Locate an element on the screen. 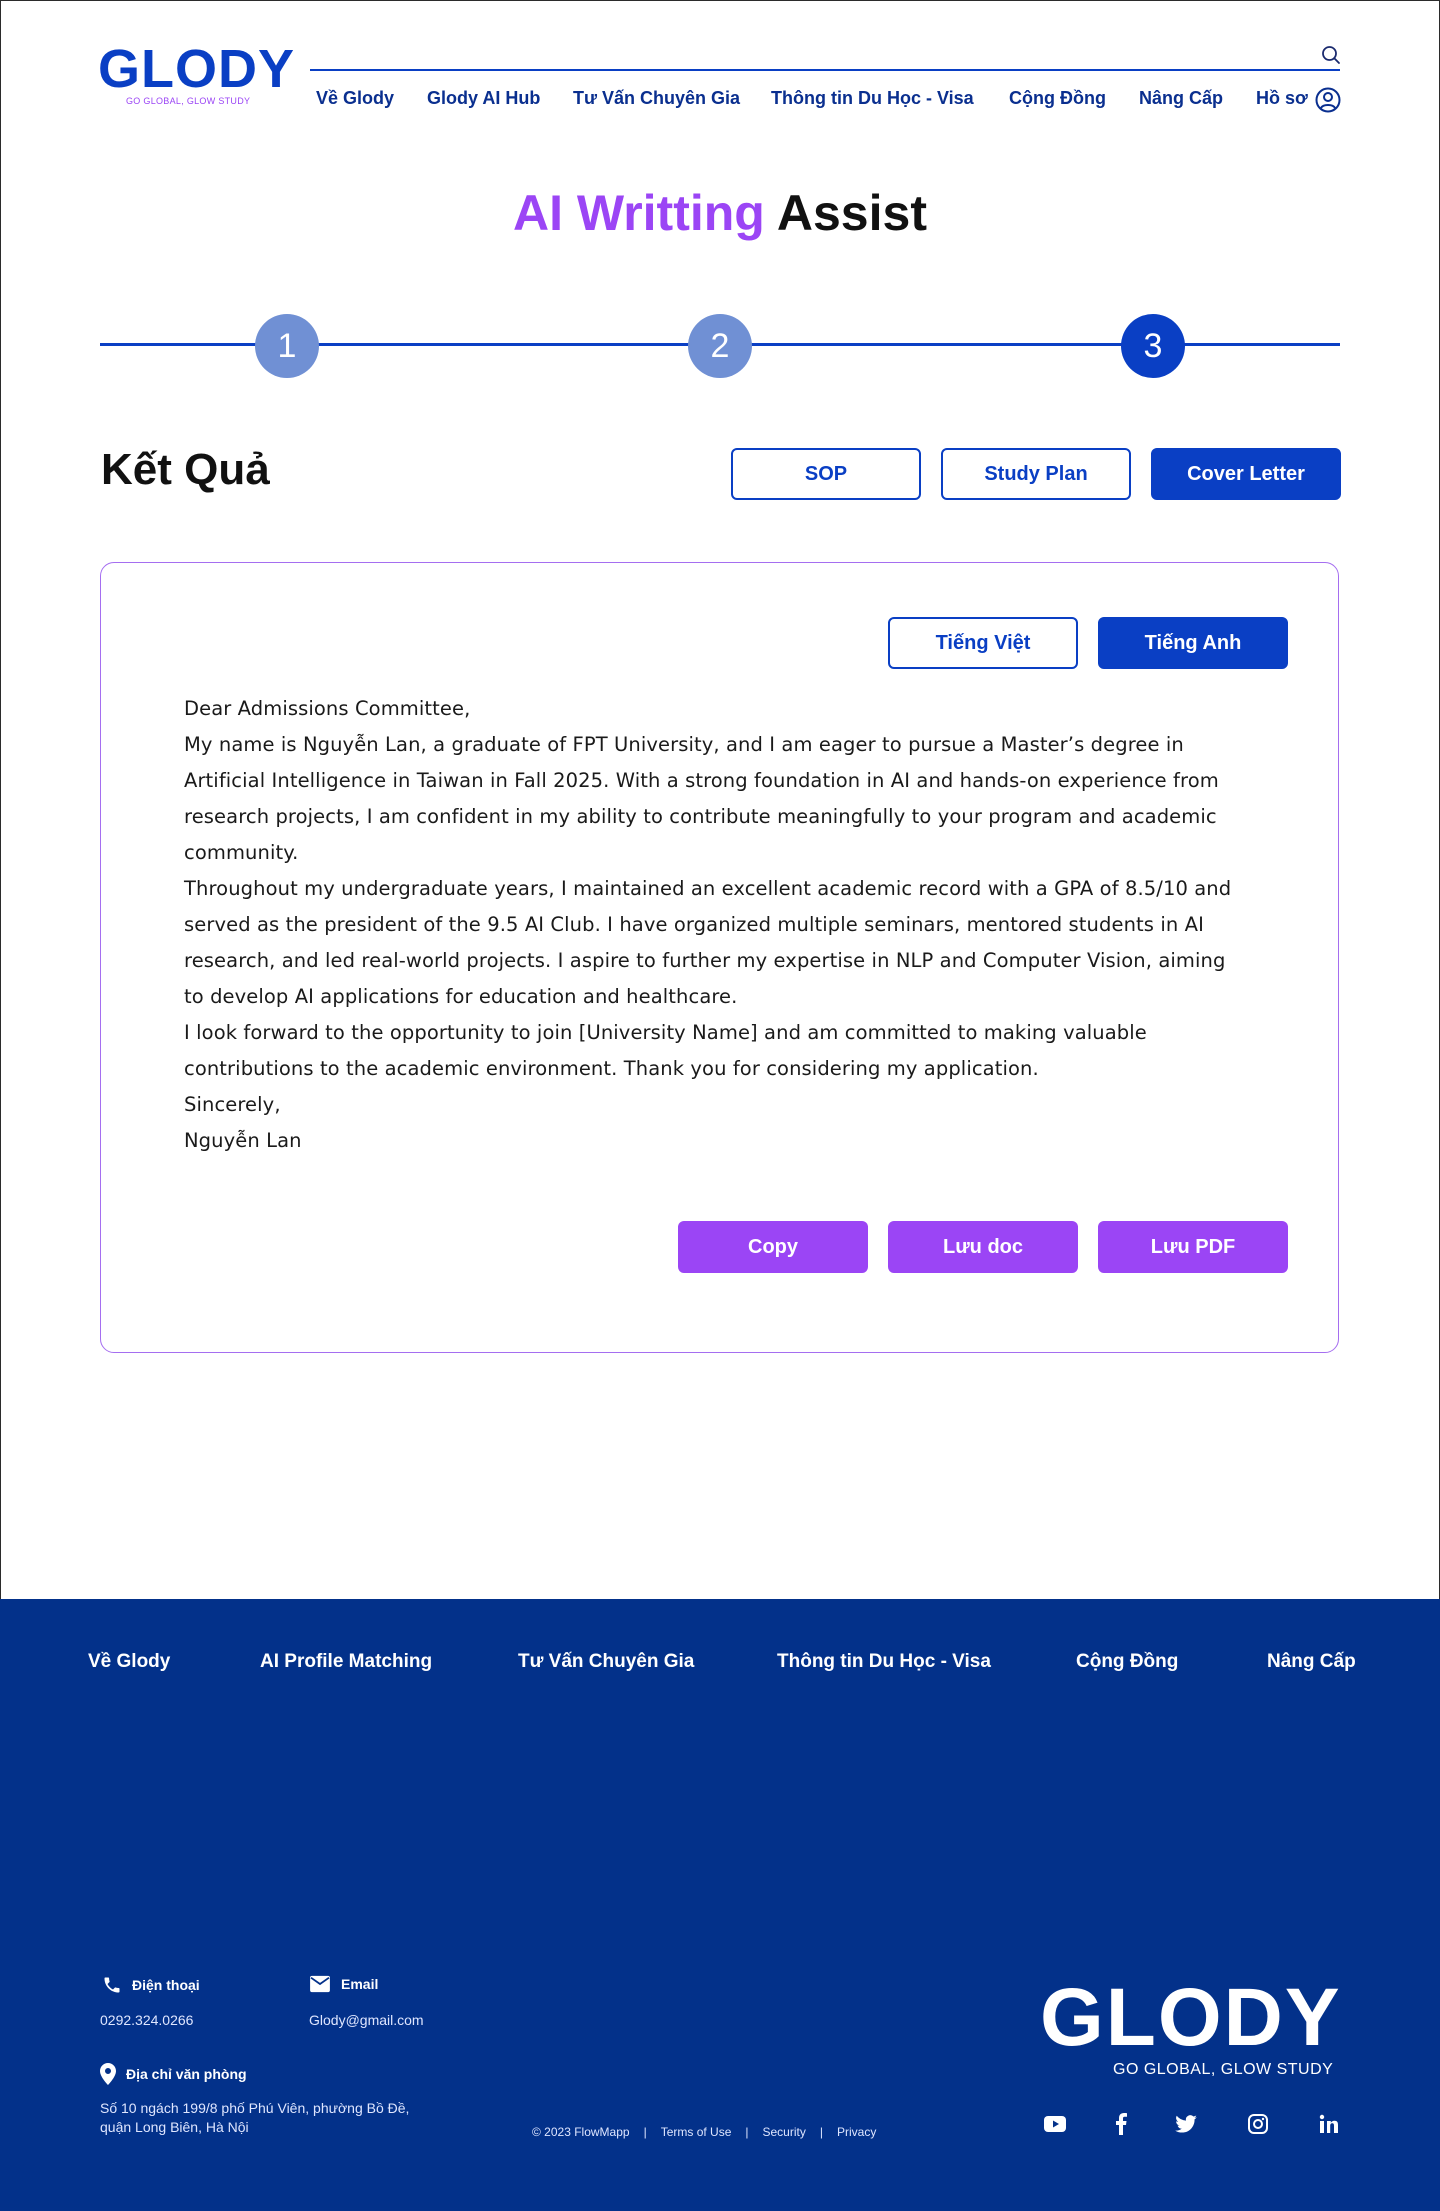 The width and height of the screenshot is (1440, 2211). instagram-icon is located at coordinates (1258, 2124).